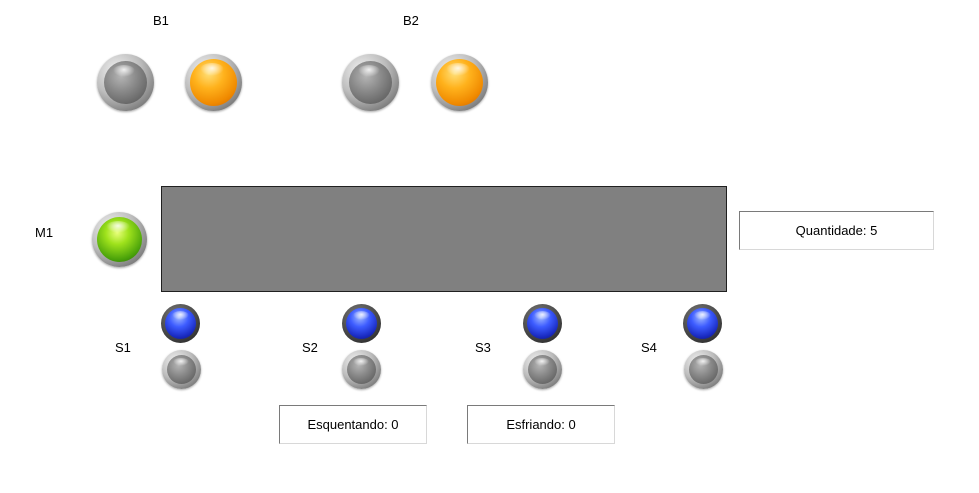 The width and height of the screenshot is (979, 493). Describe the element at coordinates (310, 347) in the screenshot. I see `label-s2: S2` at that location.